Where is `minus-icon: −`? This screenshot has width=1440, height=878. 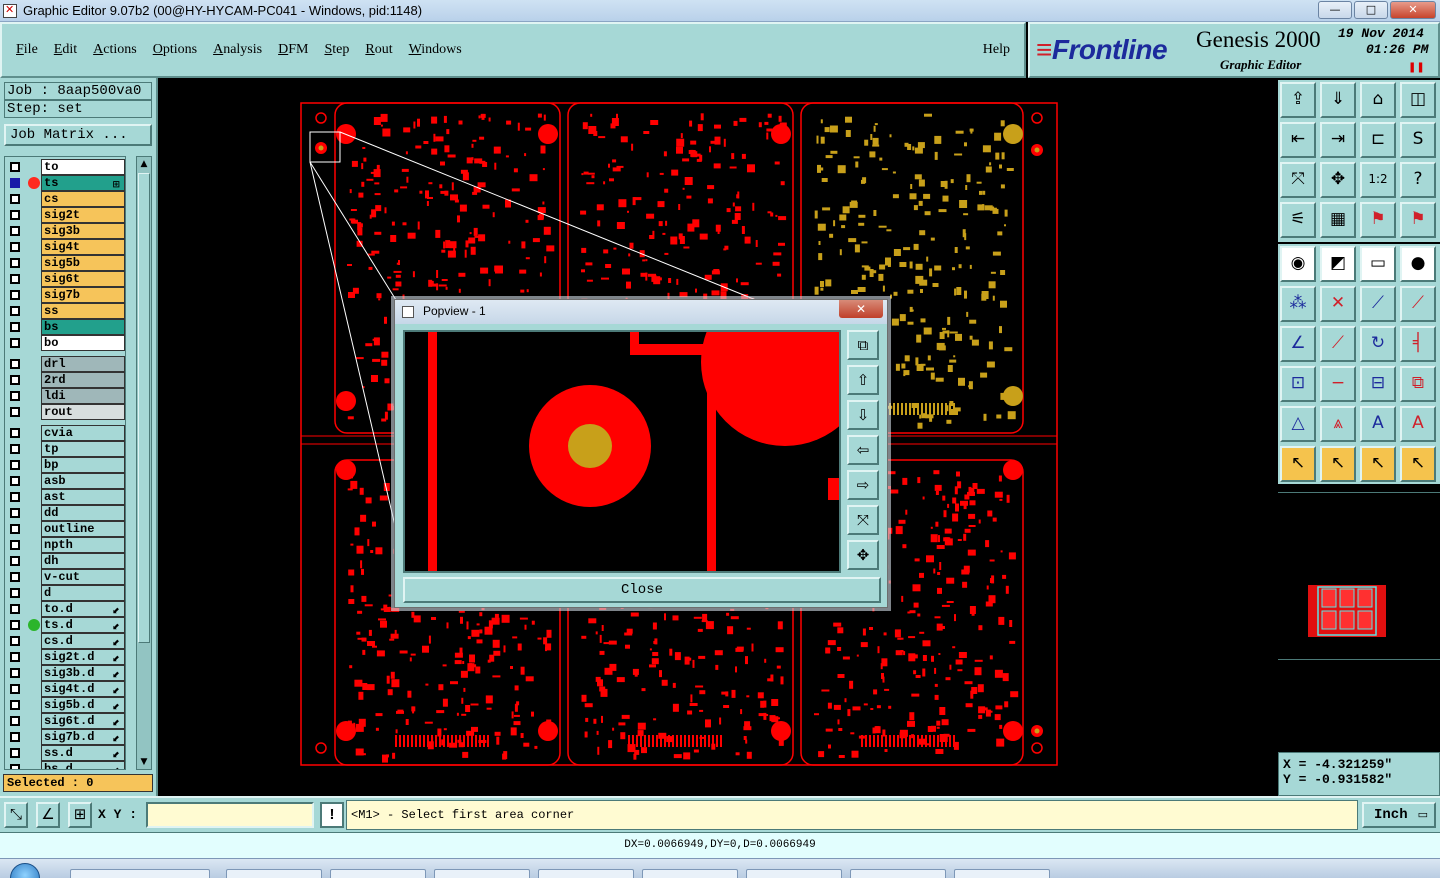
minus-icon: − is located at coordinates (1338, 384).